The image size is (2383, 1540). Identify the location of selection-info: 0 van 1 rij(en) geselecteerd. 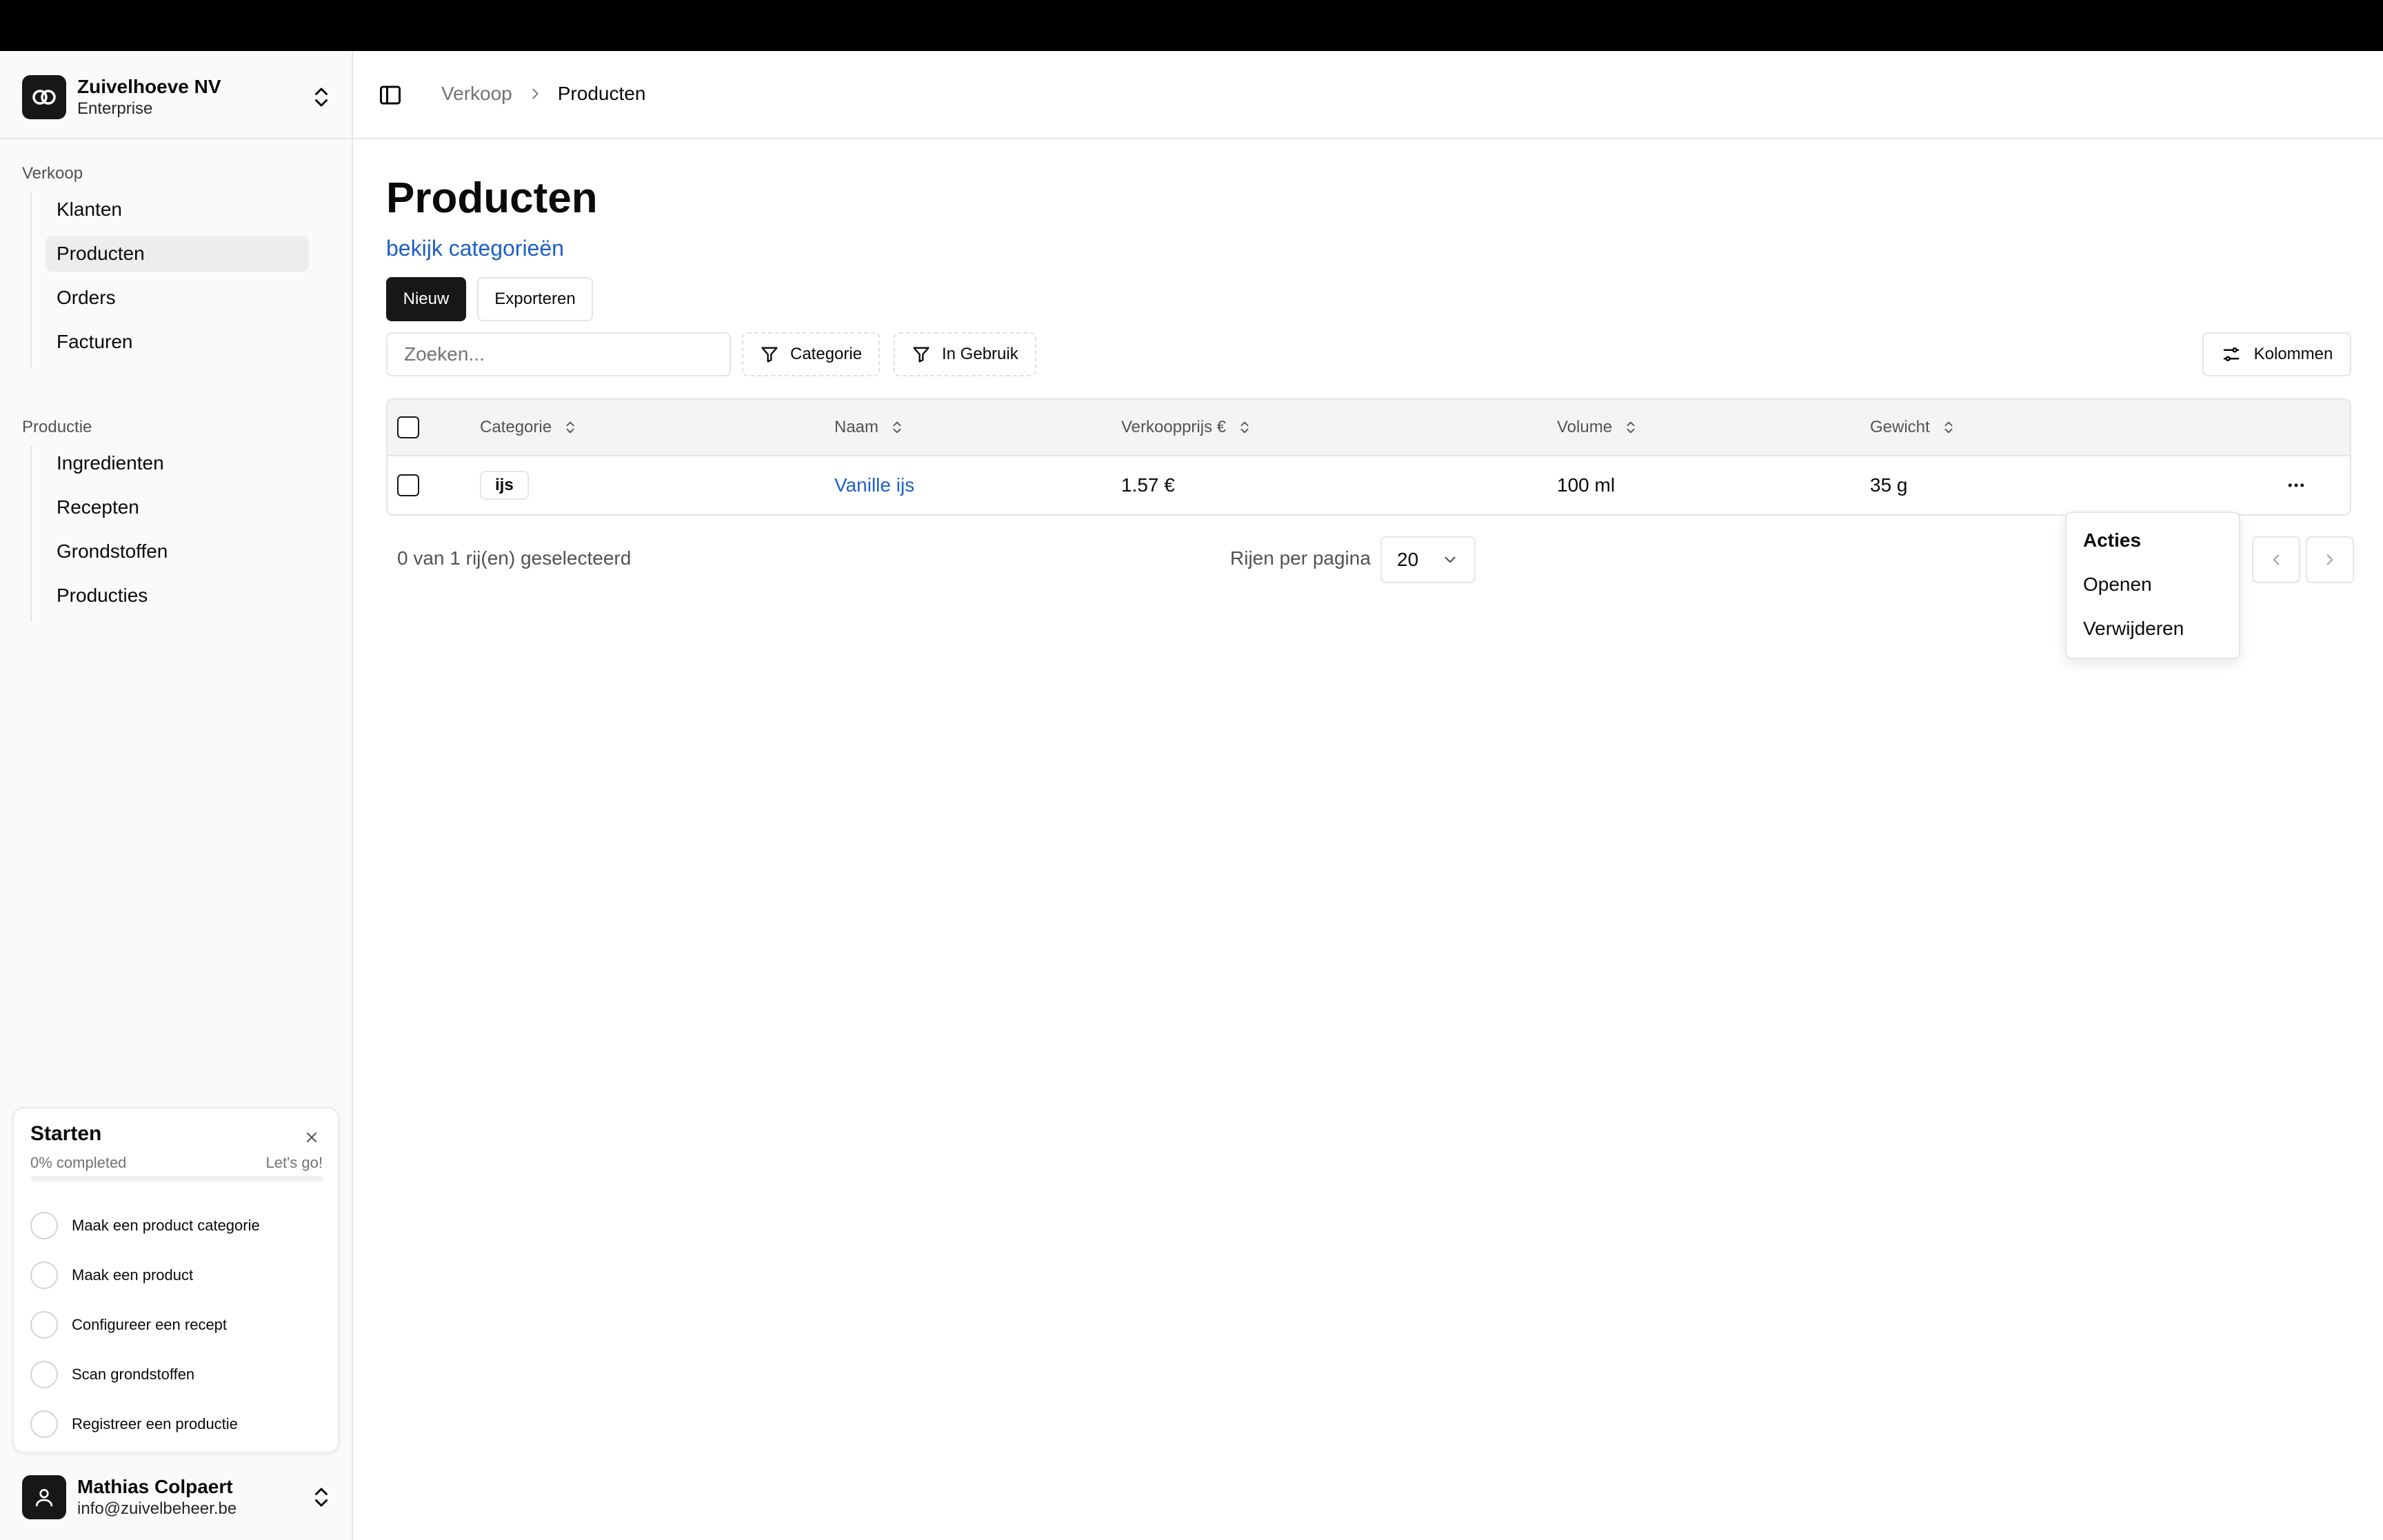
(514, 558).